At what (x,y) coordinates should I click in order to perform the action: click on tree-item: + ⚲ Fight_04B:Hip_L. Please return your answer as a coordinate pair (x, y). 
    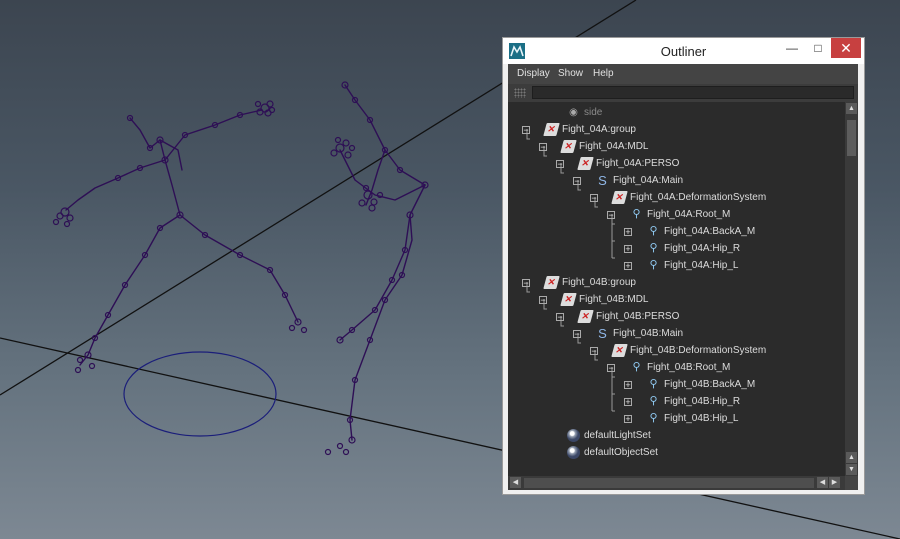
    Looking at the image, I should click on (676, 418).